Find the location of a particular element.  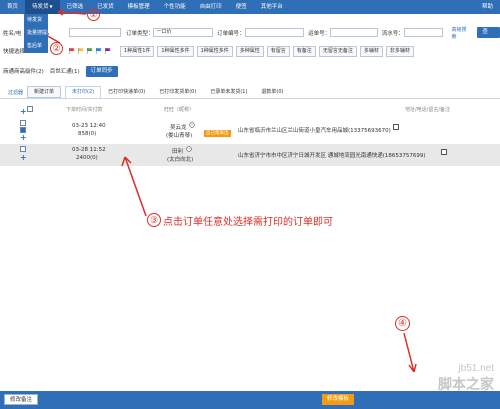

nav-filtered: 已筛选 is located at coordinates (75, 7).